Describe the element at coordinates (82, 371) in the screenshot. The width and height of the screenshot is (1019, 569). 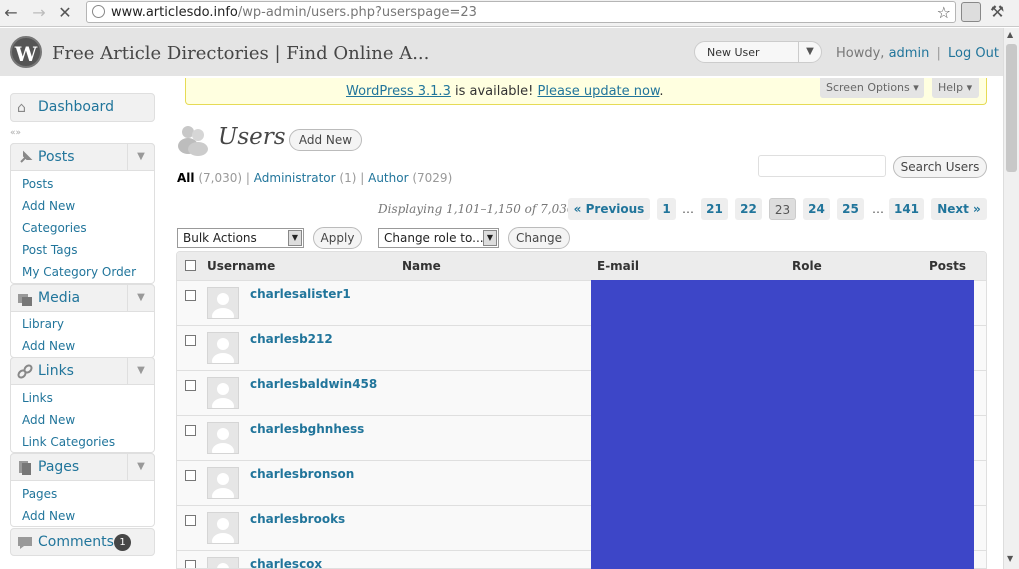
I see `menu-links-head: Links ▼` at that location.